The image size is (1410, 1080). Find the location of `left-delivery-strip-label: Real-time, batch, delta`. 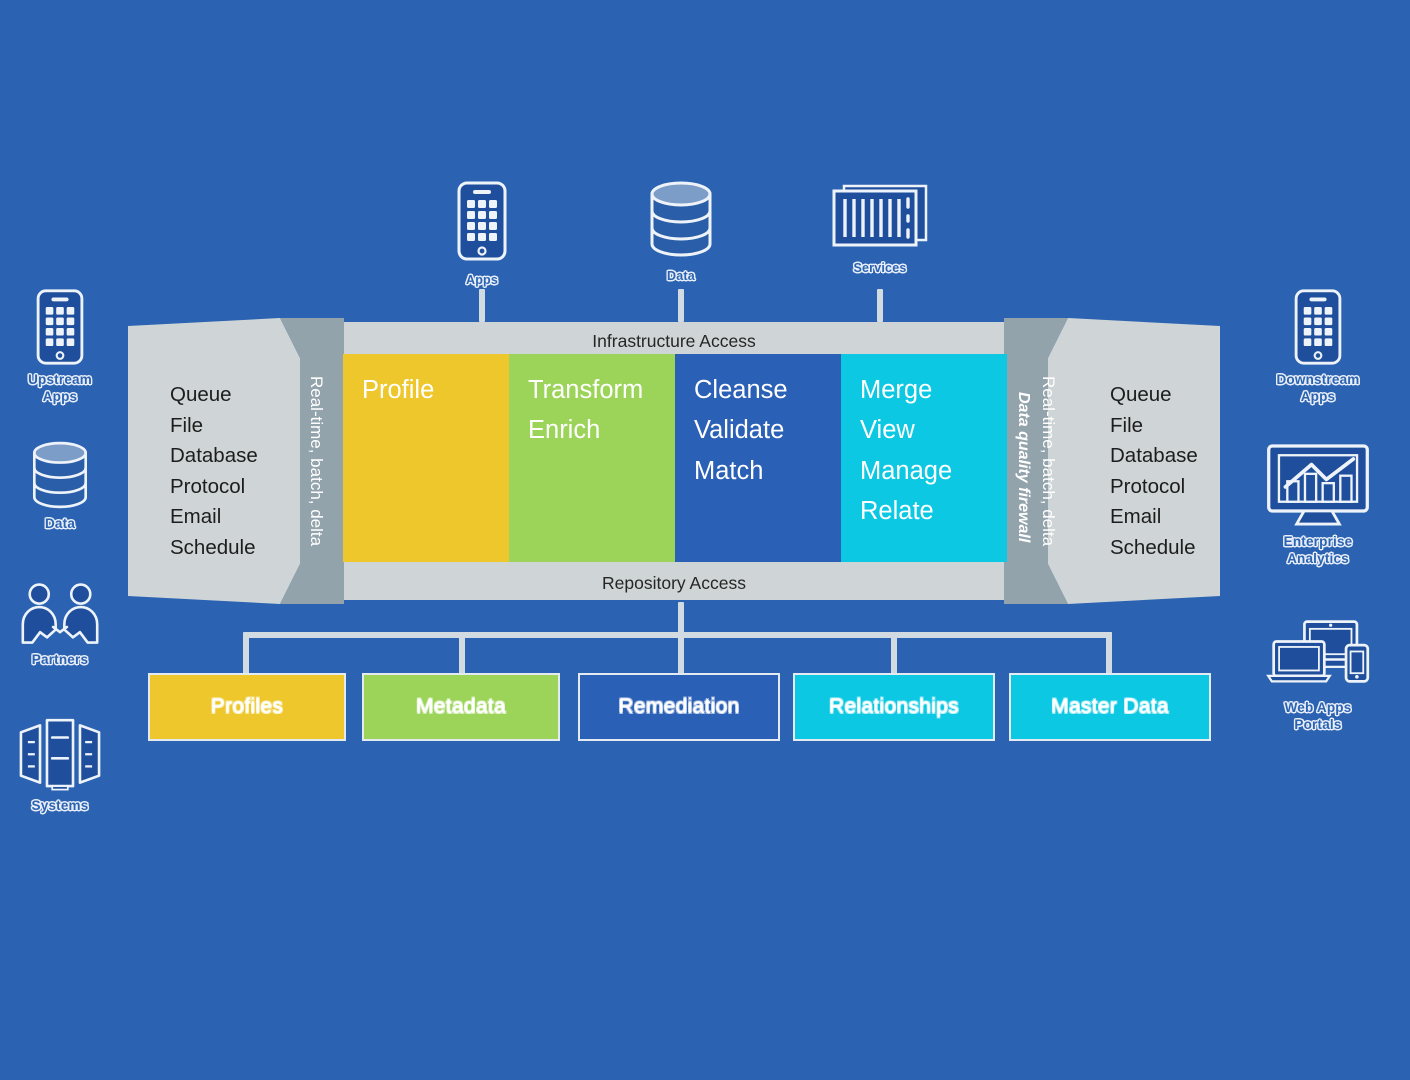

left-delivery-strip-label: Real-time, batch, delta is located at coordinates (316, 461).